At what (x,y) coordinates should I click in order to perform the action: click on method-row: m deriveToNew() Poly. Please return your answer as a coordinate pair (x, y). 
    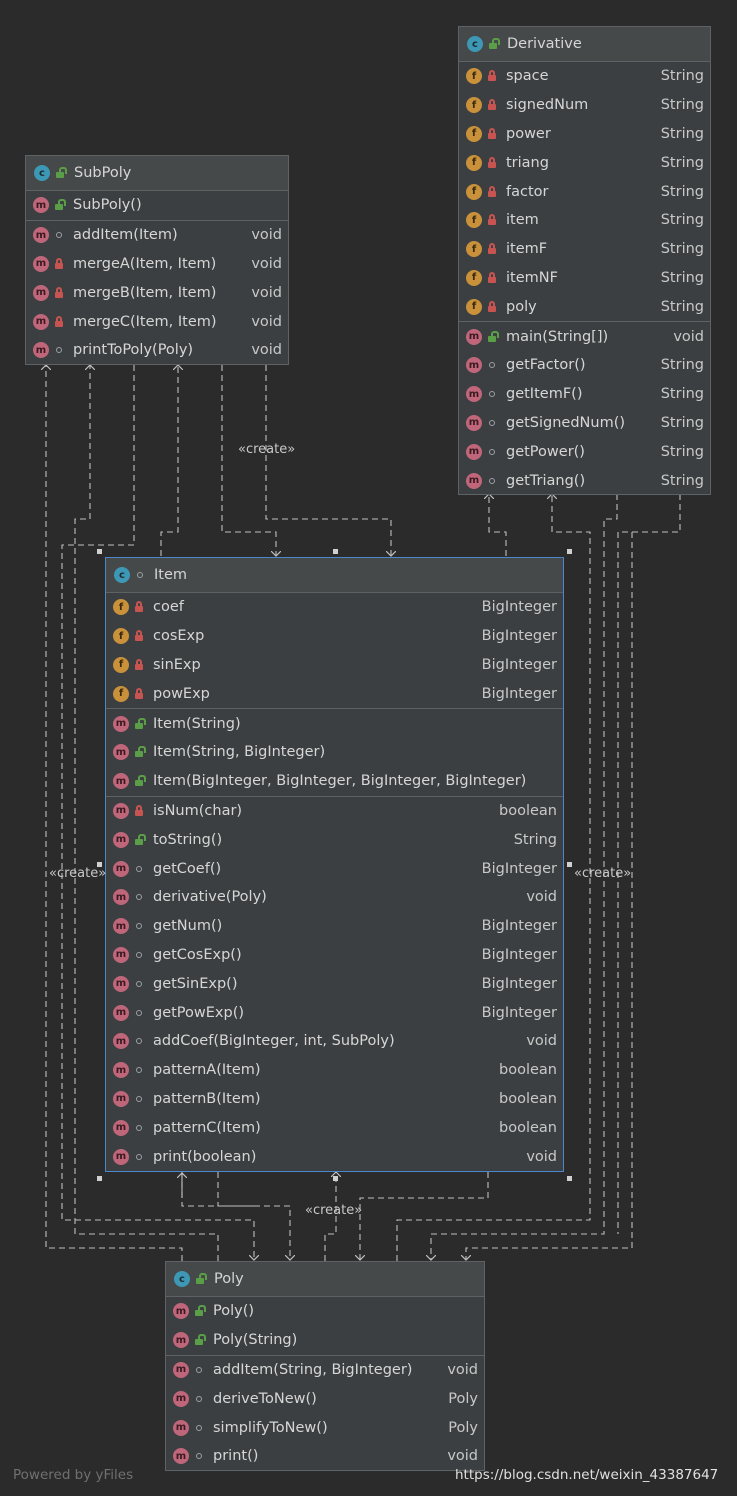
    Looking at the image, I should click on (325, 1398).